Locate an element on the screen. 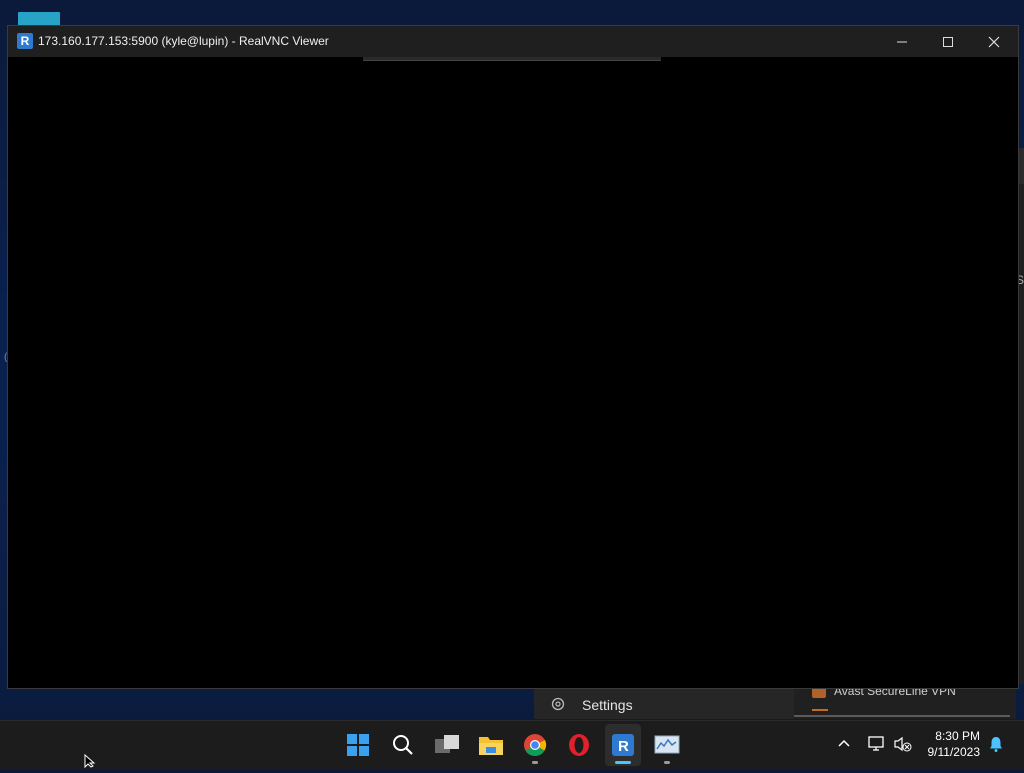 Image resolution: width=1024 pixels, height=773 pixels. search-icon is located at coordinates (403, 745).